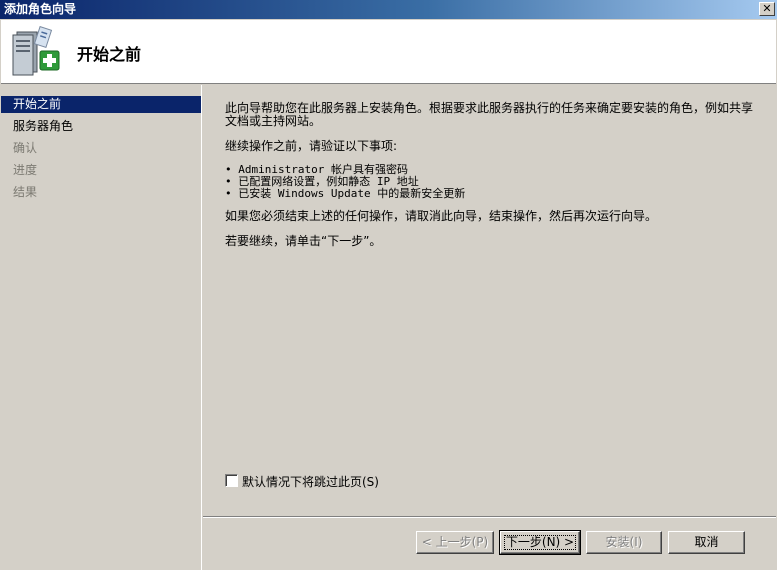 The width and height of the screenshot is (777, 570). Describe the element at coordinates (36, 51) in the screenshot. I see `server-add-role-icon` at that location.